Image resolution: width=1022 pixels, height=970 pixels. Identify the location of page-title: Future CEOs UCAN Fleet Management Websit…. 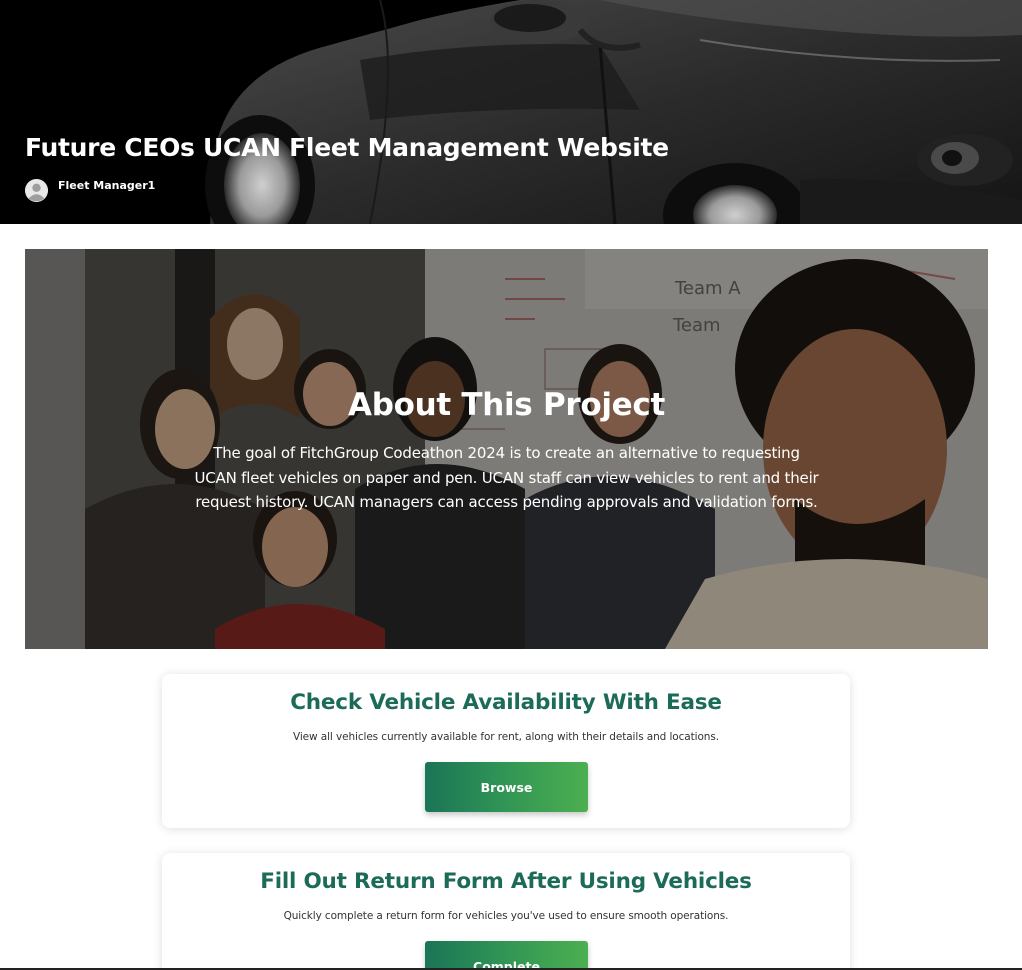
(347, 147).